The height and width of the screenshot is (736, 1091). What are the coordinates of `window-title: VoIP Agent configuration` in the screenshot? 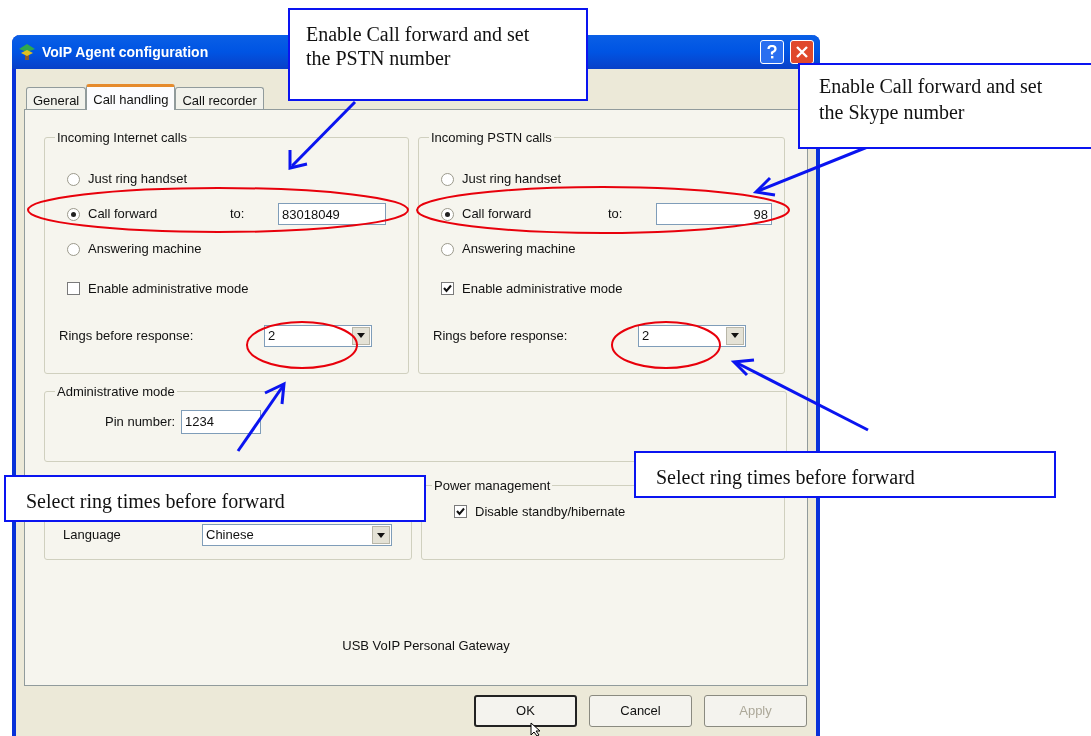 It's located at (125, 52).